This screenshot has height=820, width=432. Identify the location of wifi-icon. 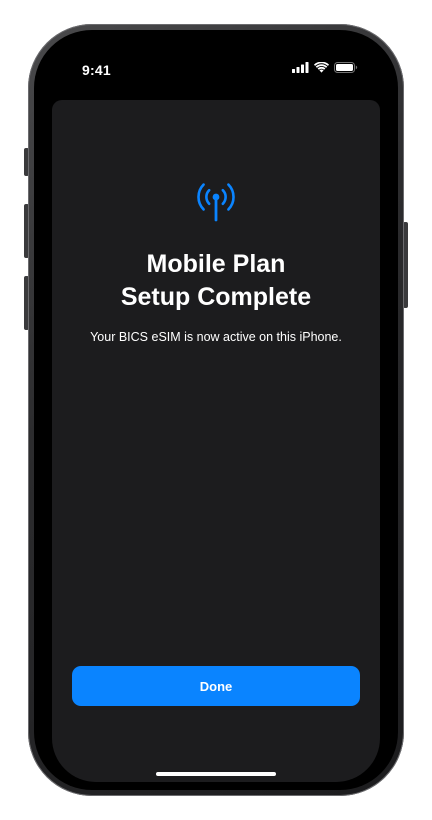
(321, 67).